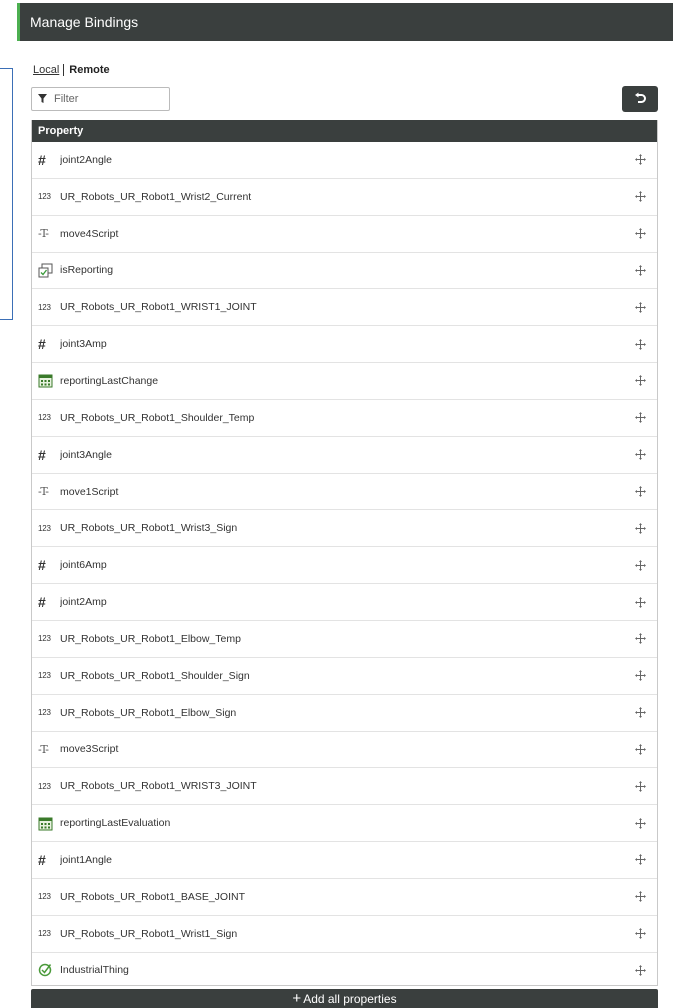  I want to click on filter-input, so click(109, 99).